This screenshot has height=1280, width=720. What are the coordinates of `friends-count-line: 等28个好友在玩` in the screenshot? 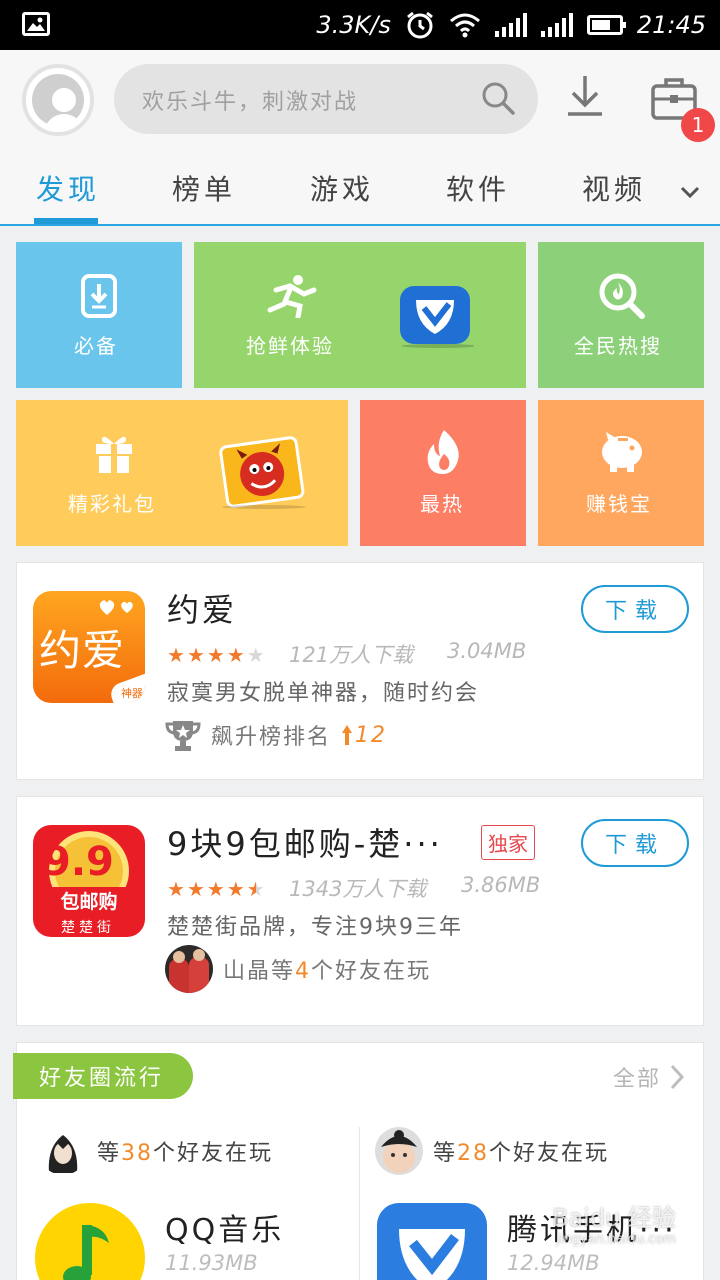 It's located at (492, 1151).